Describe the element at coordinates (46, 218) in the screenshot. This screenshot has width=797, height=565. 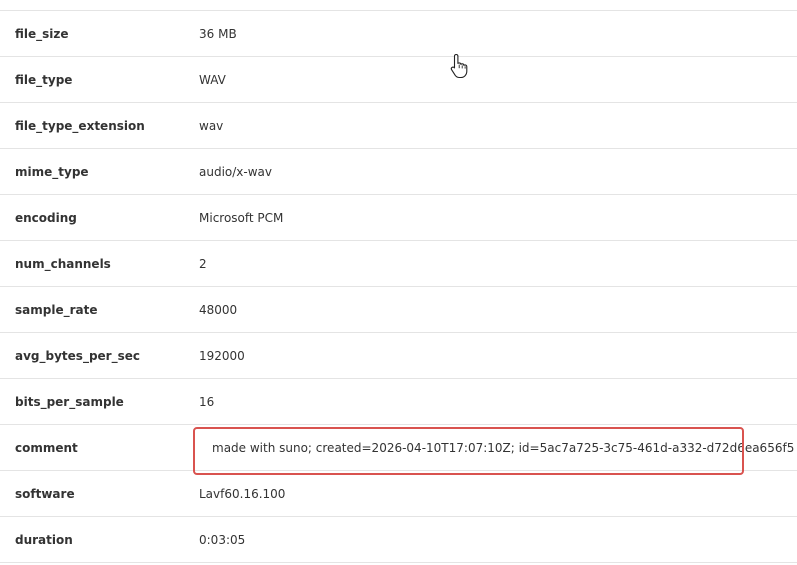
I see `row-key: encoding` at that location.